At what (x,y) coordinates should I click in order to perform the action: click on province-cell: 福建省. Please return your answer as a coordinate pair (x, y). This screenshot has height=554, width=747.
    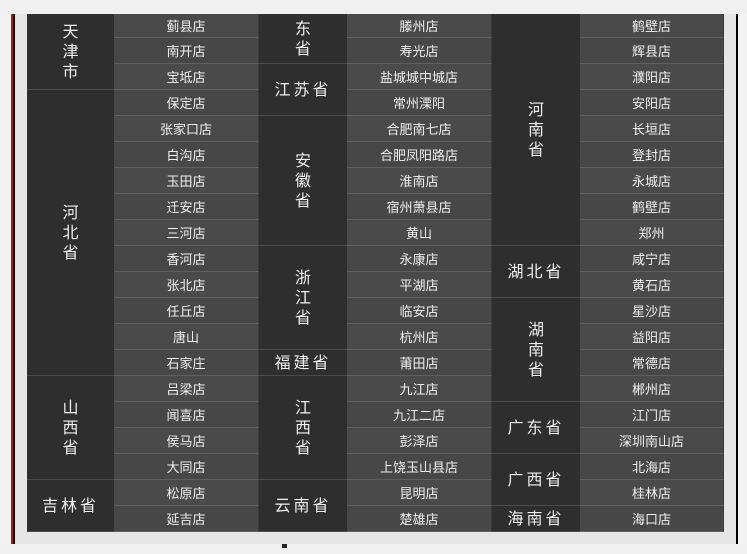
    Looking at the image, I should click on (303, 363).